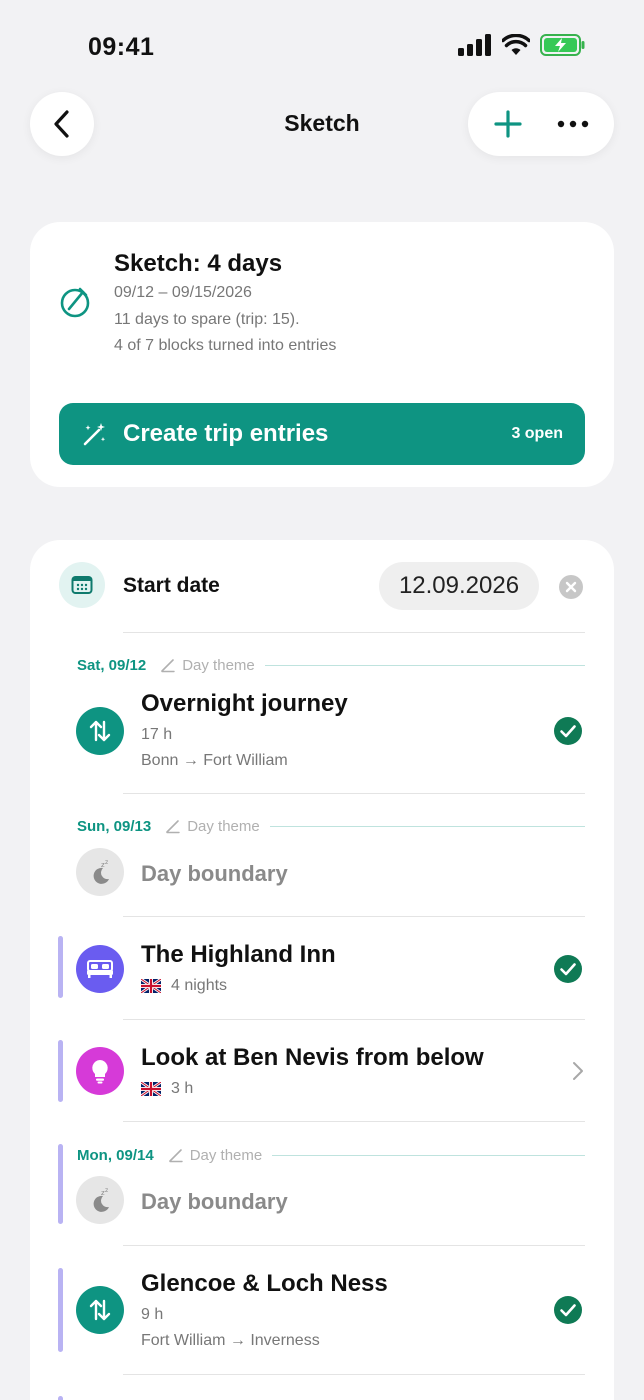 The image size is (644, 1400). Describe the element at coordinates (167, 1089) in the screenshot. I see `item-duration: 3 h` at that location.